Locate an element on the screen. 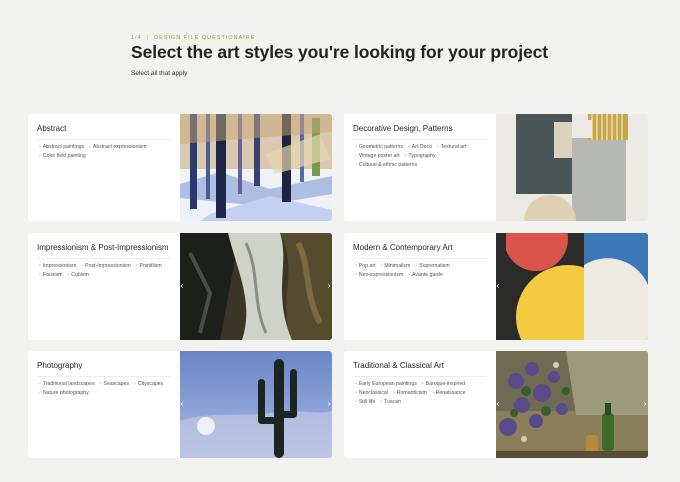 Image resolution: width=680 pixels, height=482 pixels. style-tag: • Nature photography is located at coordinates (63, 393).